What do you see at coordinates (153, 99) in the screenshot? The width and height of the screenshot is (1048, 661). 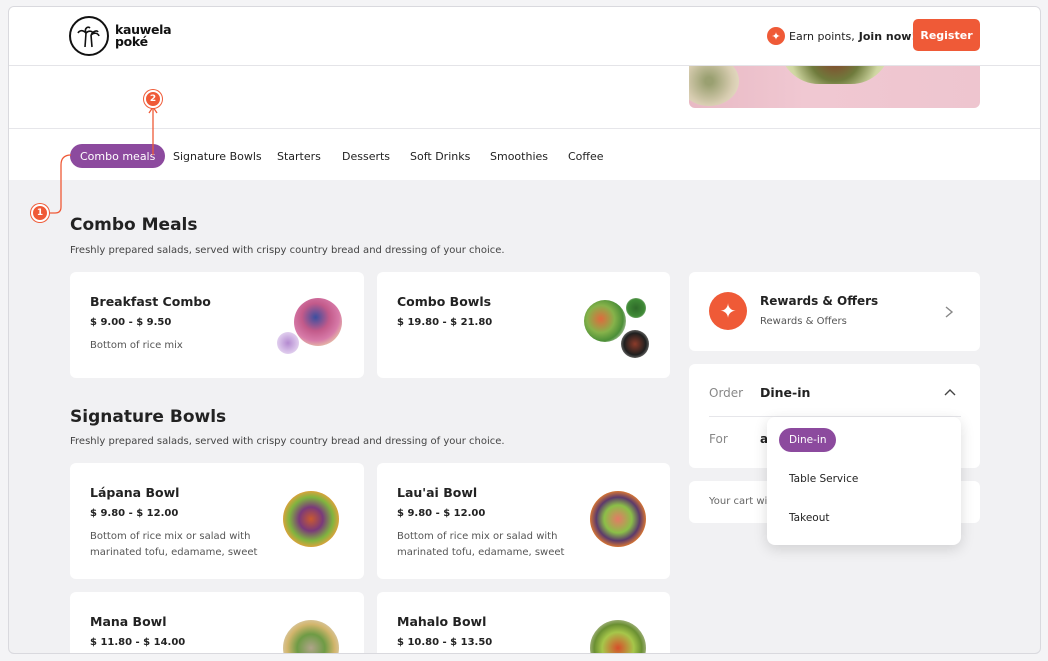 I see `annotation-badge-2: 2` at bounding box center [153, 99].